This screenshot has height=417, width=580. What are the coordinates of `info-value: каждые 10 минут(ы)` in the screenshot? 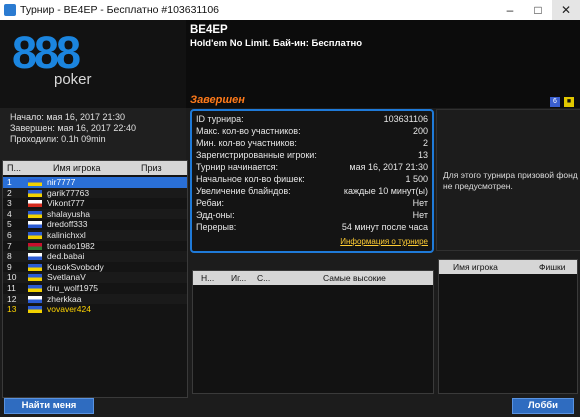 It's located at (385, 191).